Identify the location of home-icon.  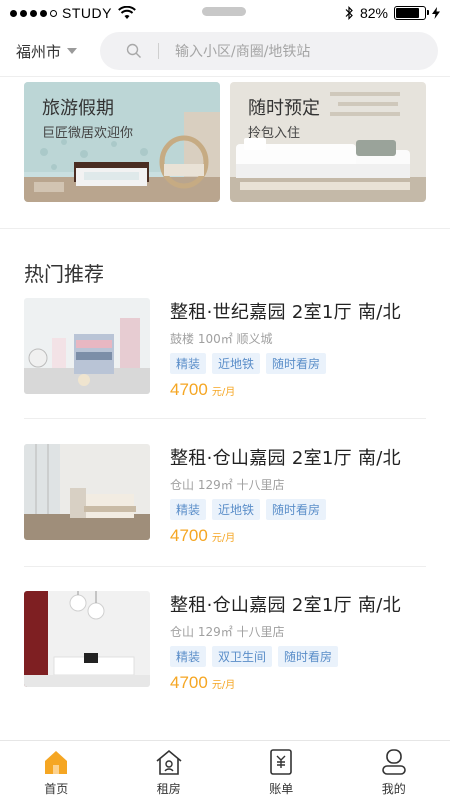
(56, 762).